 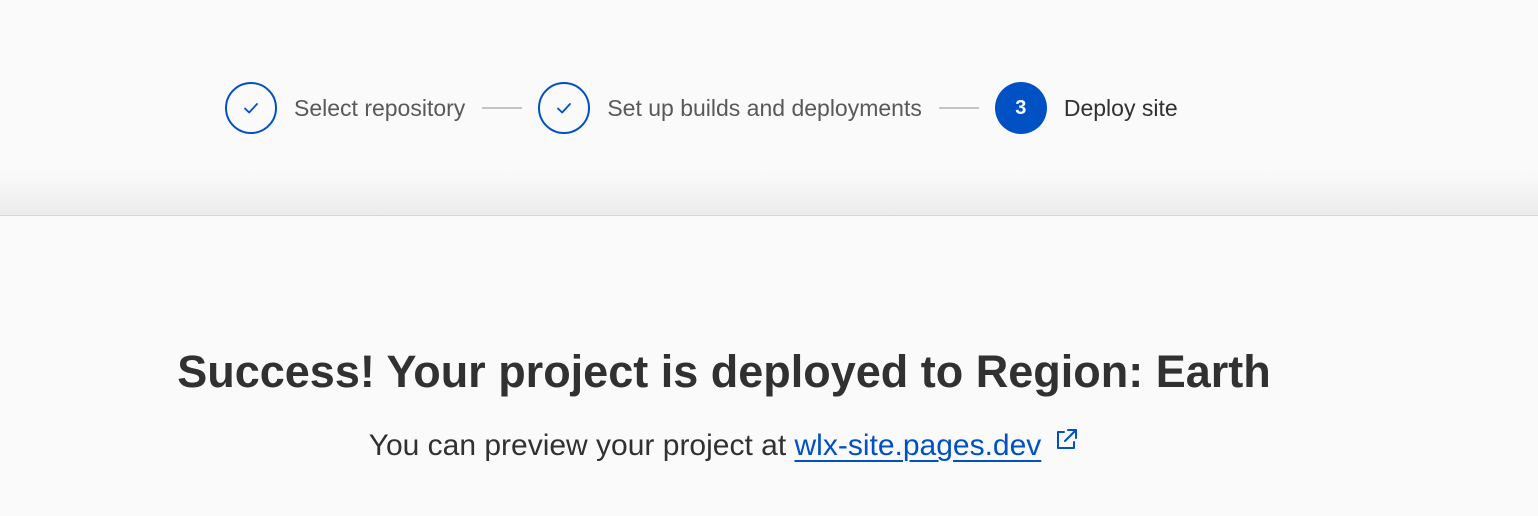 What do you see at coordinates (764, 107) in the screenshot?
I see `step-label: Set up builds and deployments` at bounding box center [764, 107].